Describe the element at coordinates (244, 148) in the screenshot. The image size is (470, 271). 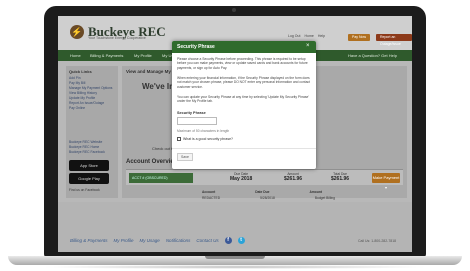
I see `modal-divider` at that location.